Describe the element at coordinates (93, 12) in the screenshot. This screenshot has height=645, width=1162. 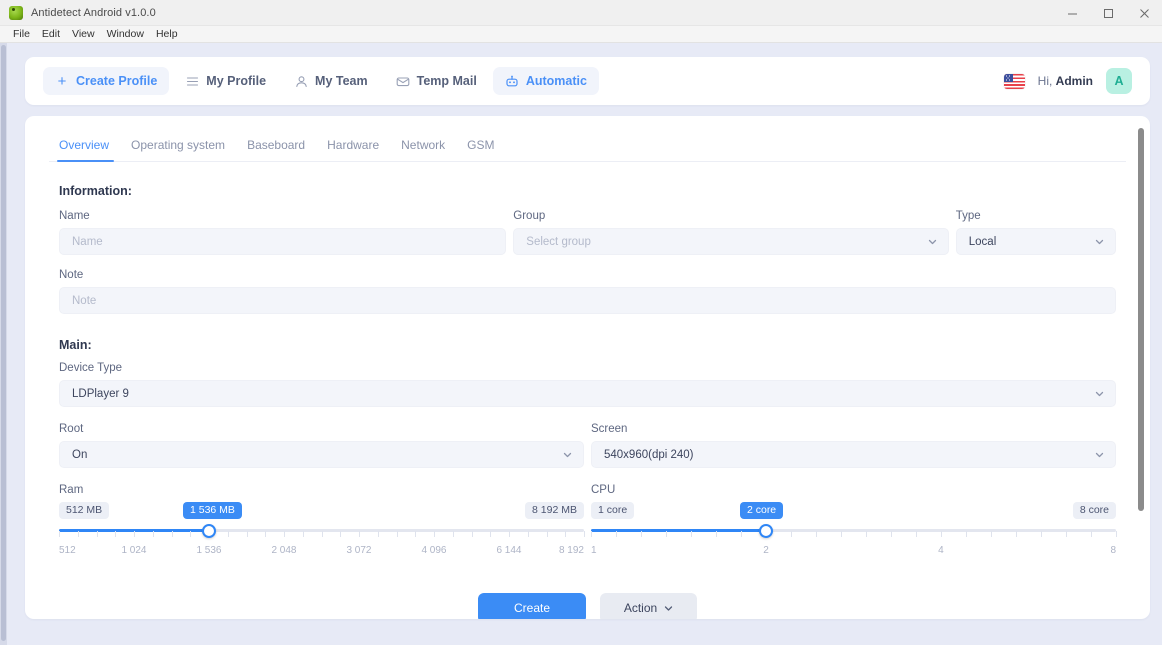
I see `window-title: Antidetect Android v1.0.0` at that location.